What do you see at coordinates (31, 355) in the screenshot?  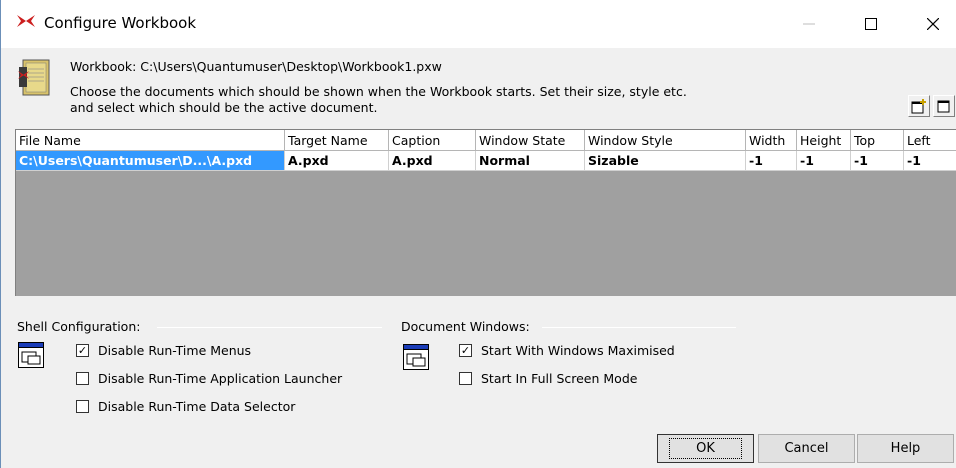 I see `shell-window-icon` at bounding box center [31, 355].